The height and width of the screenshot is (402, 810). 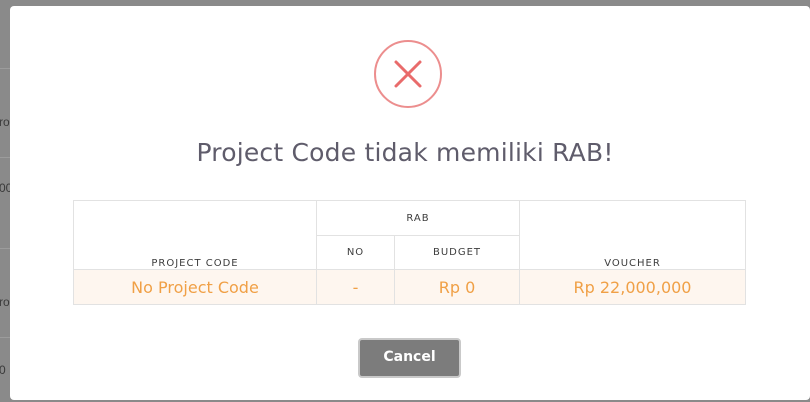 I want to click on cancel-button: Cancel, so click(x=409, y=358).